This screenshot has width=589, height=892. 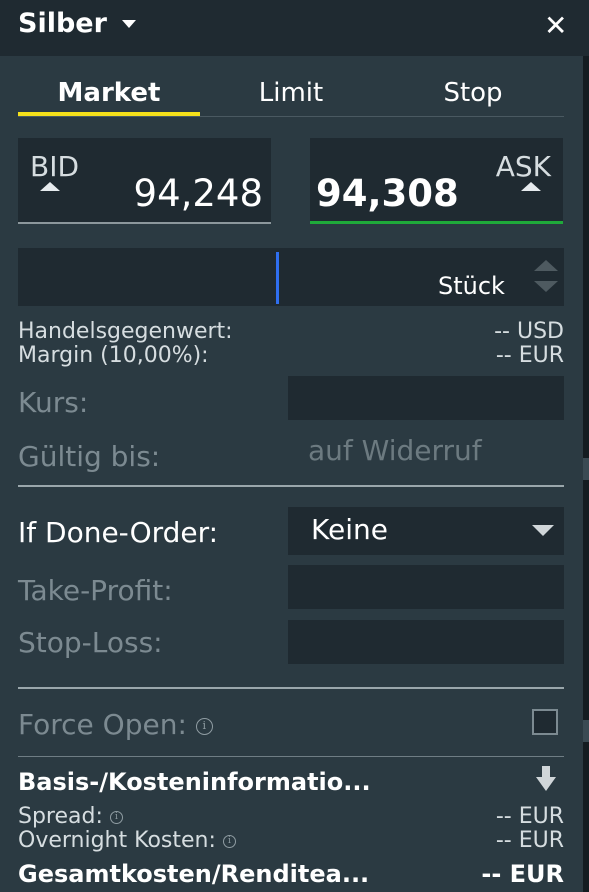 What do you see at coordinates (426, 398) in the screenshot?
I see `kurs-input` at bounding box center [426, 398].